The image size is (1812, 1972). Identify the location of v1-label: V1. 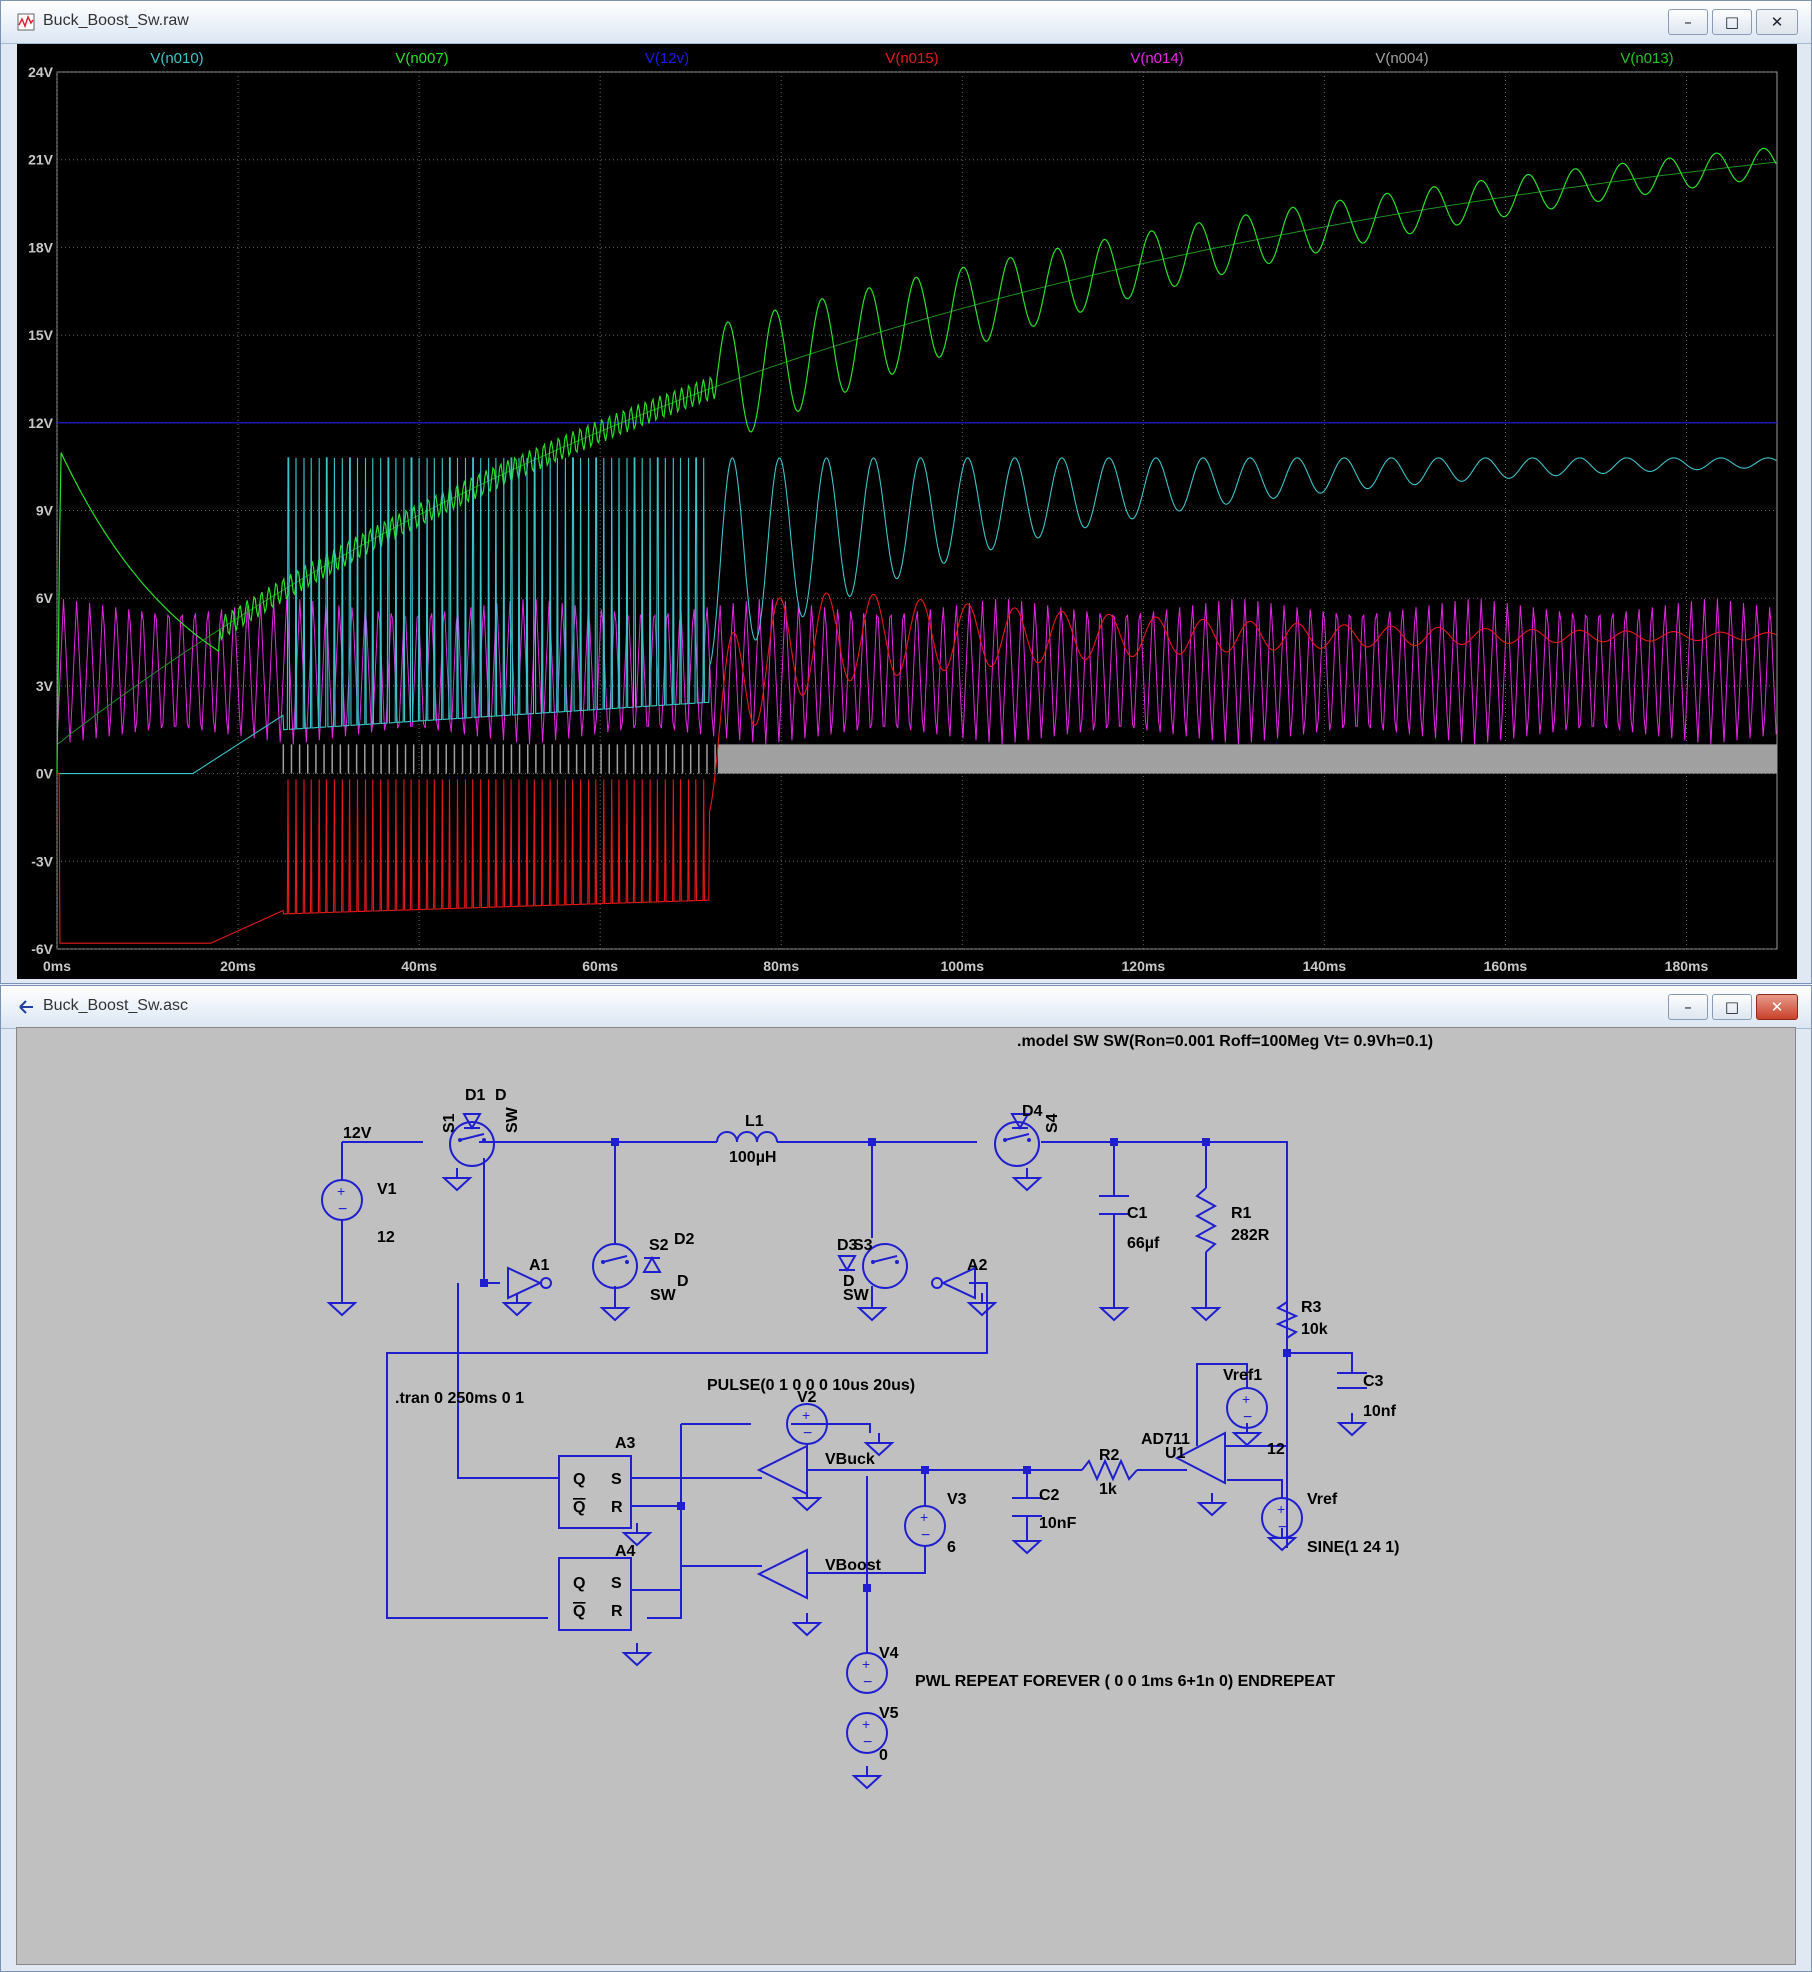
(387, 1189).